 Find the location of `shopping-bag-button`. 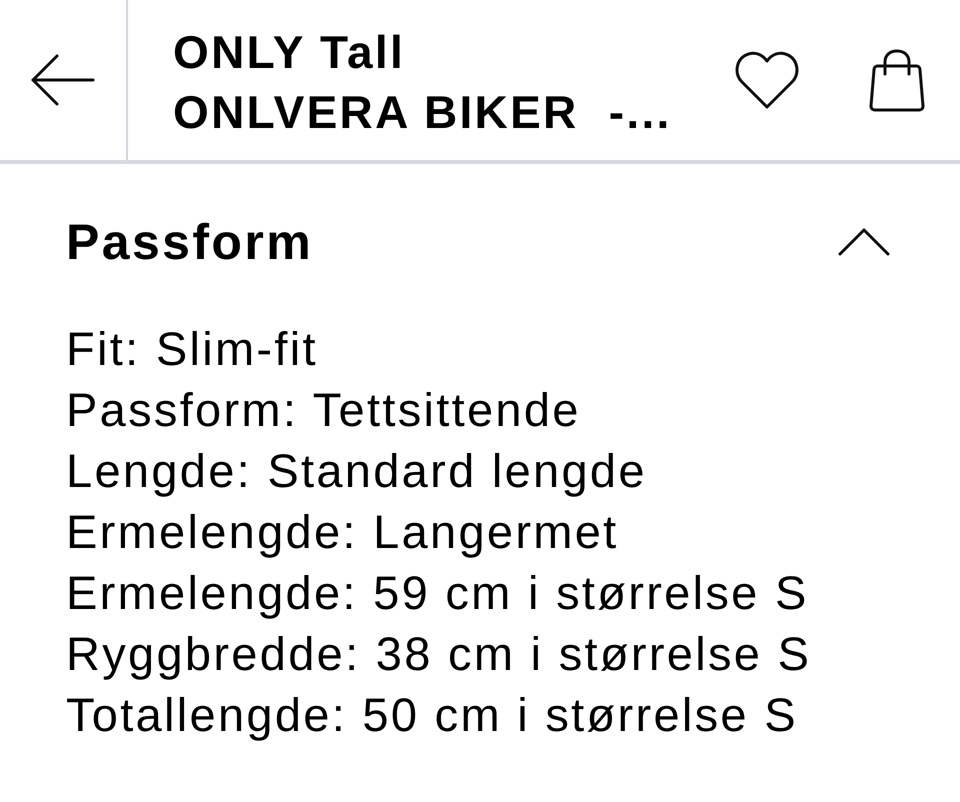

shopping-bag-button is located at coordinates (897, 80).